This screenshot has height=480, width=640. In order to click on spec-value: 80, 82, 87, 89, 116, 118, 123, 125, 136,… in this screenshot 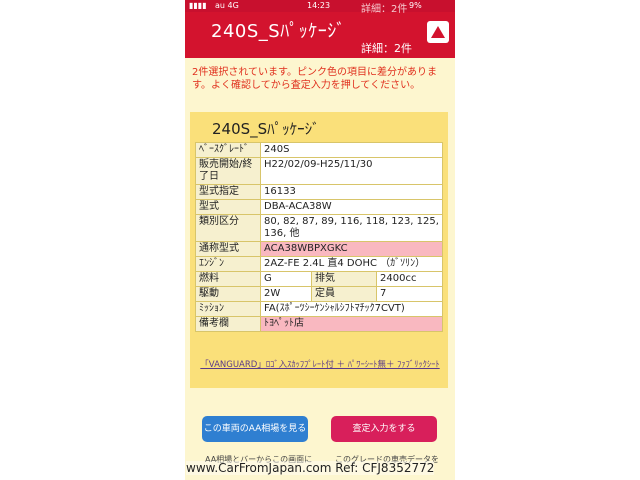, I will do `click(351, 228)`.